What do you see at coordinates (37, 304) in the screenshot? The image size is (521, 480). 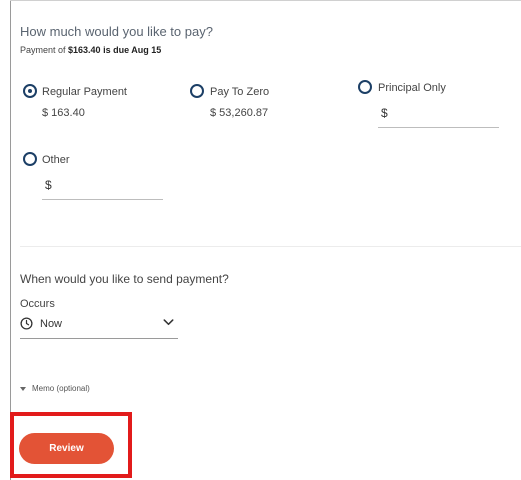 I see `occurs-label: Occurs` at bounding box center [37, 304].